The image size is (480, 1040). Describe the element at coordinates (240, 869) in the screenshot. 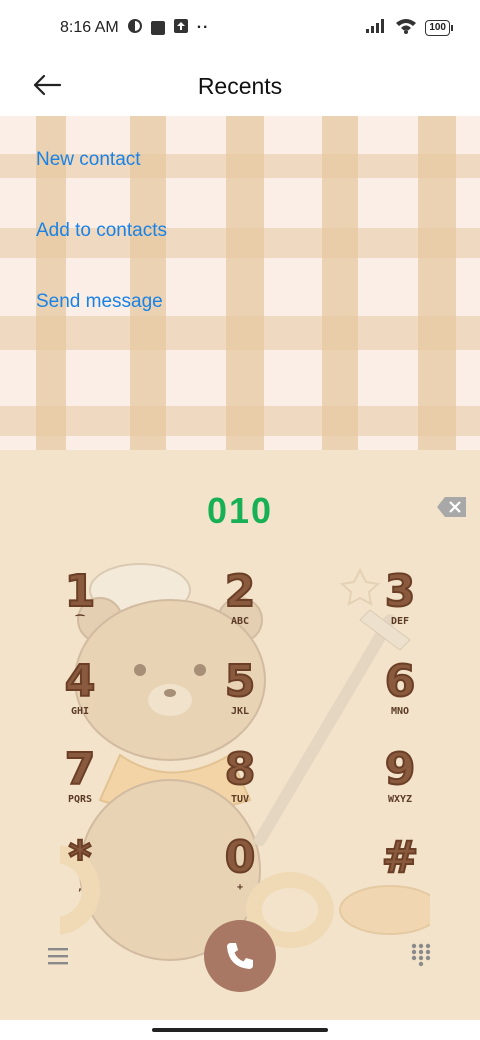

I see `key-0: 0 +` at that location.